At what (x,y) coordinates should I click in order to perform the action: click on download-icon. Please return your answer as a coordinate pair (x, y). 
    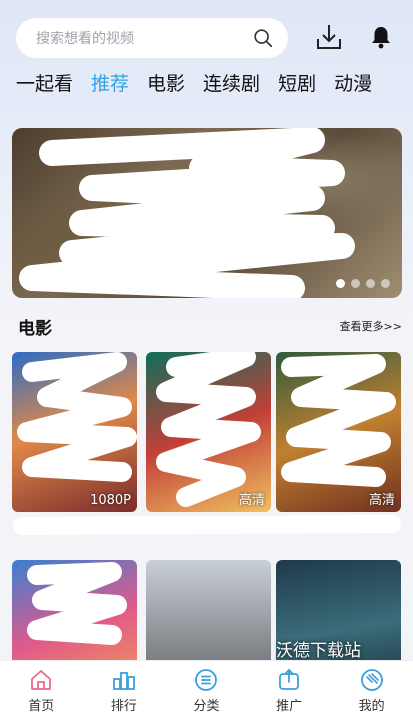
    Looking at the image, I should click on (329, 37).